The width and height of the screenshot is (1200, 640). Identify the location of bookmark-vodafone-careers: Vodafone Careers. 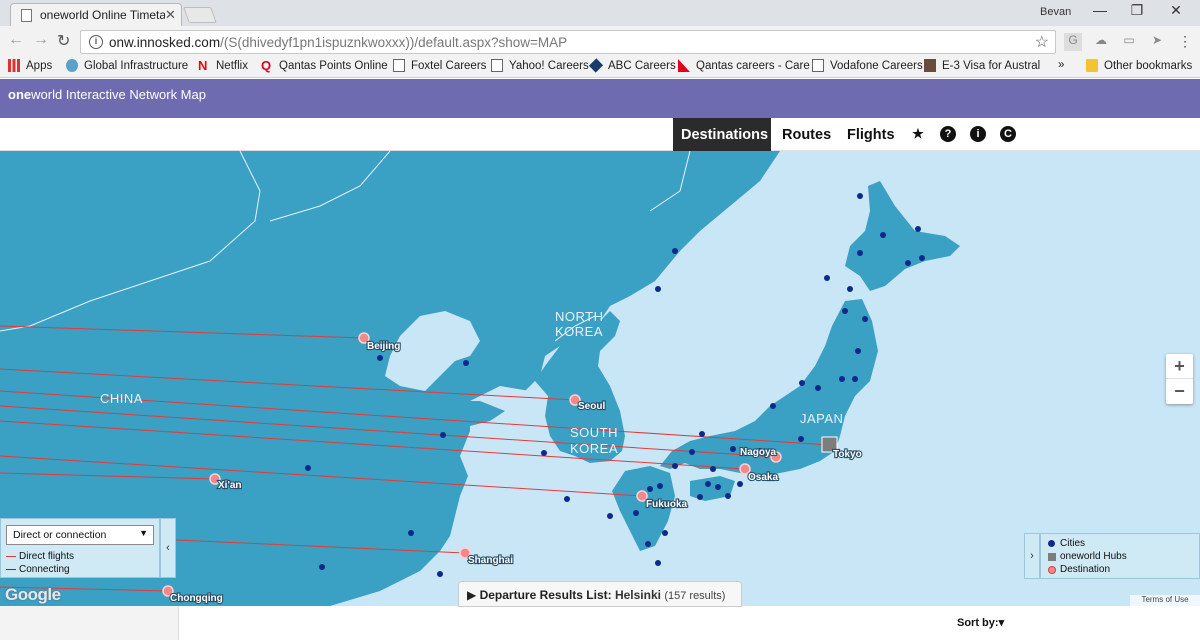
(867, 65).